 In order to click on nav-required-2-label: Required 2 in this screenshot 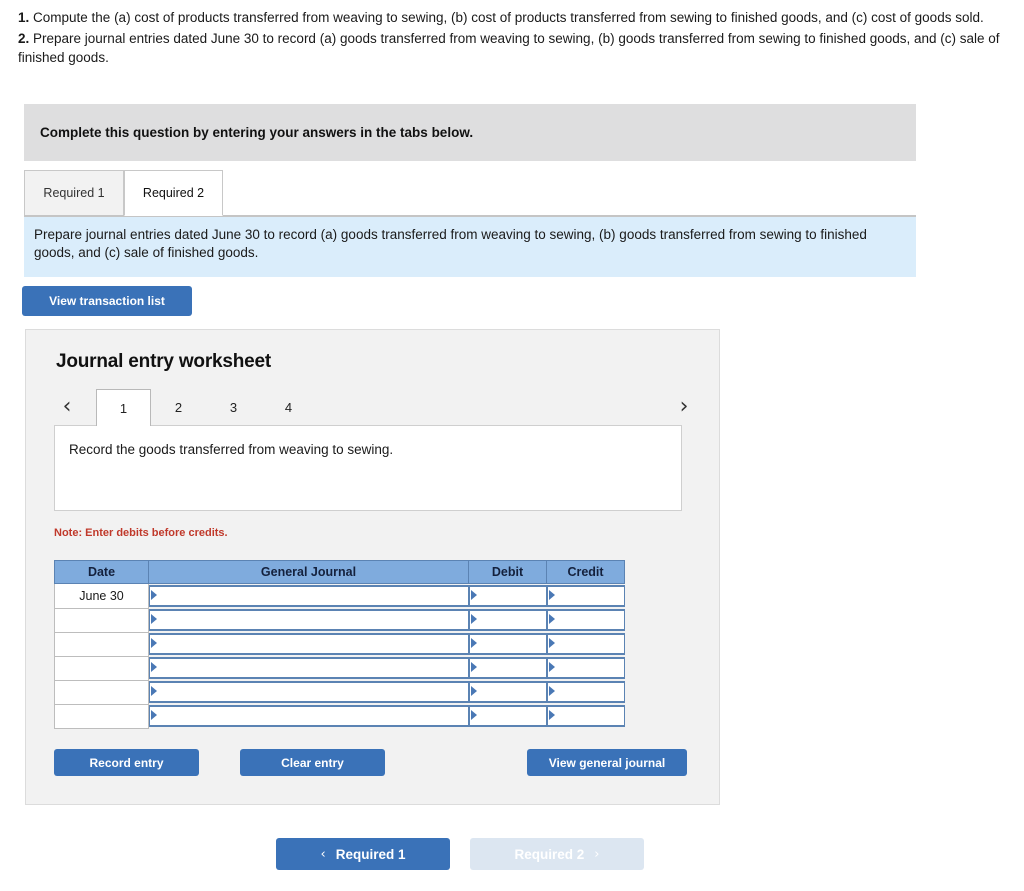, I will do `click(549, 854)`.